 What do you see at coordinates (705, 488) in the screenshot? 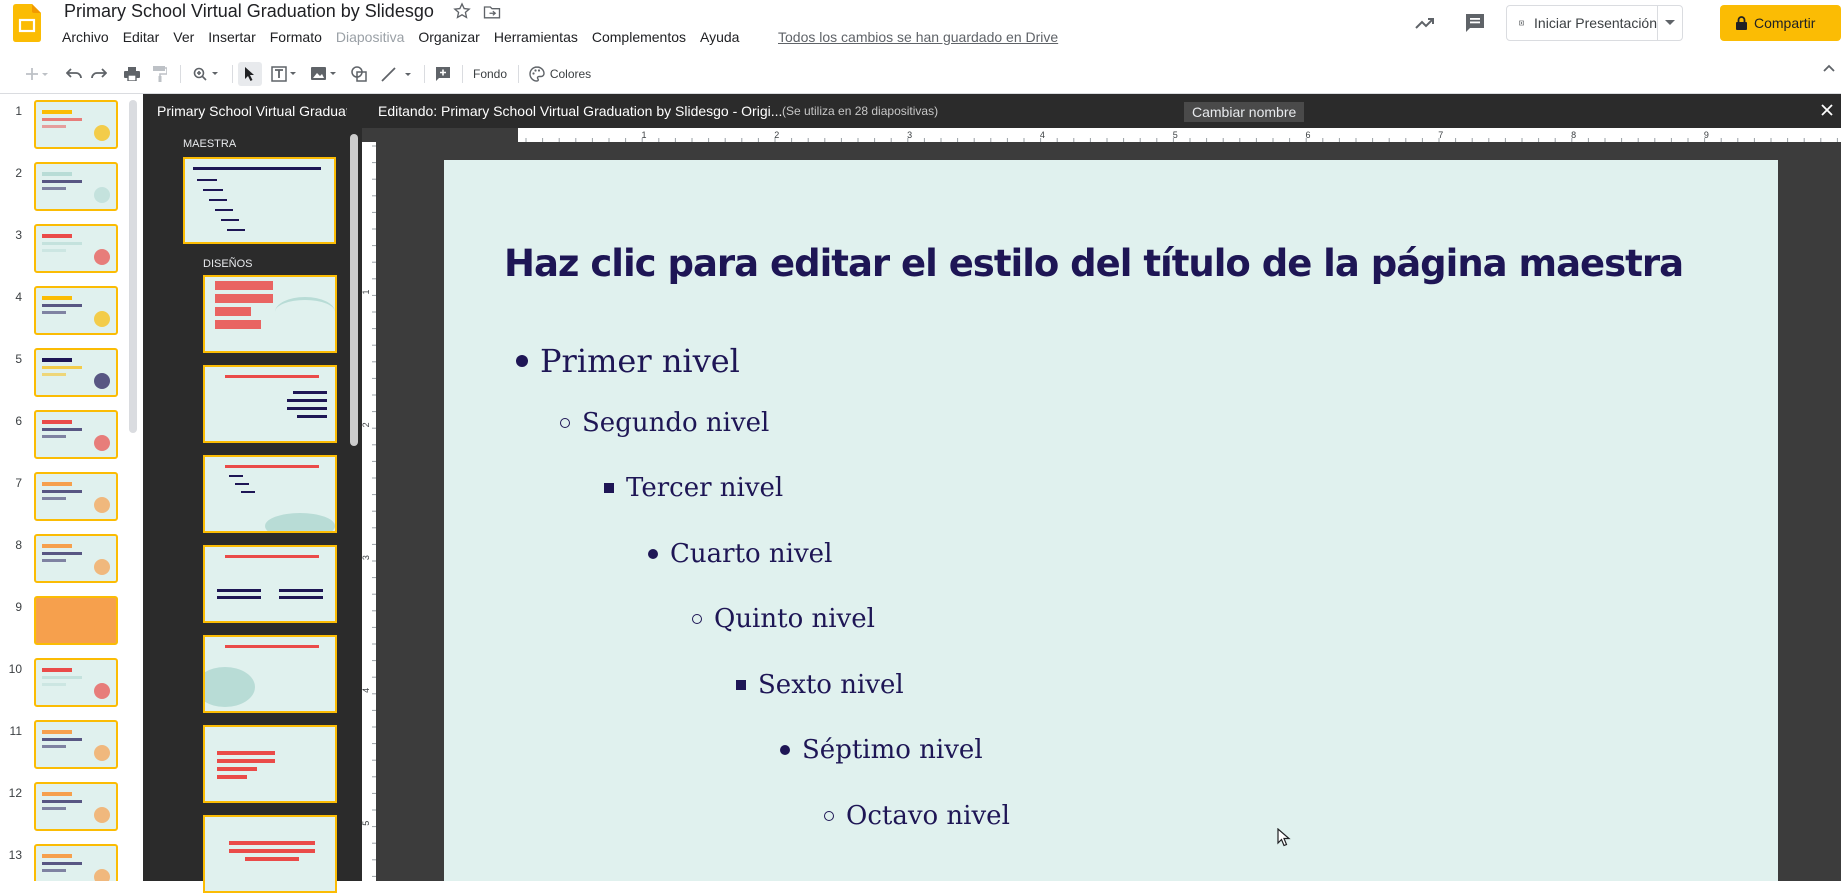
I see `bullet-text: Tercer nivel` at bounding box center [705, 488].